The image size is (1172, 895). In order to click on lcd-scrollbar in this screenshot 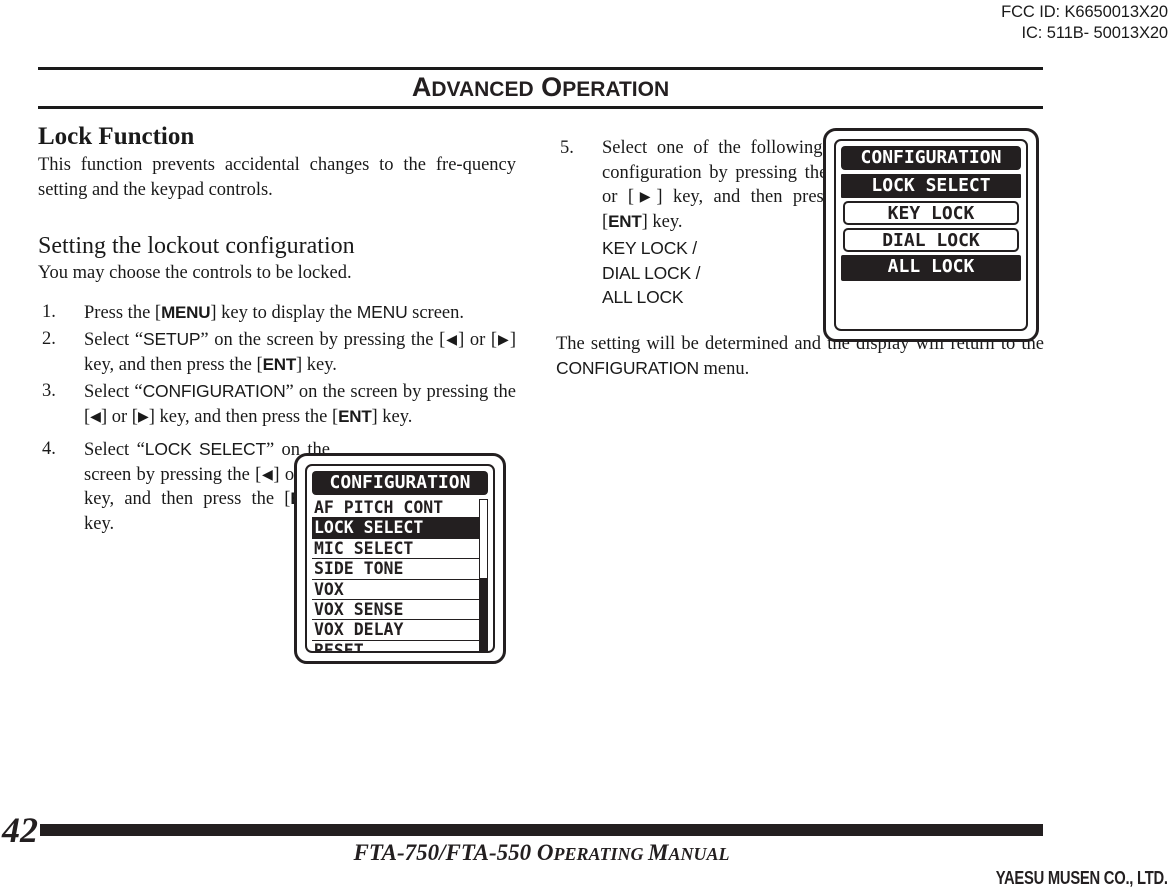, I will do `click(483, 575)`.